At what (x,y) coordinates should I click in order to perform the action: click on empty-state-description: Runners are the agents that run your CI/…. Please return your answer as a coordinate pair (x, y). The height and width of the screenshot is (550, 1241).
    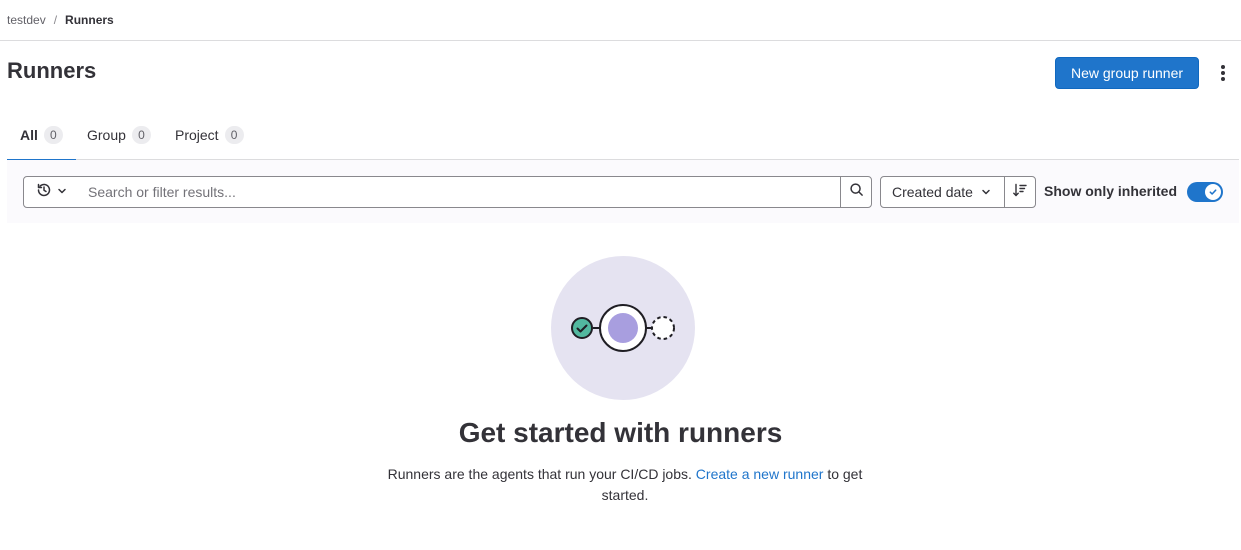
    Looking at the image, I should click on (625, 485).